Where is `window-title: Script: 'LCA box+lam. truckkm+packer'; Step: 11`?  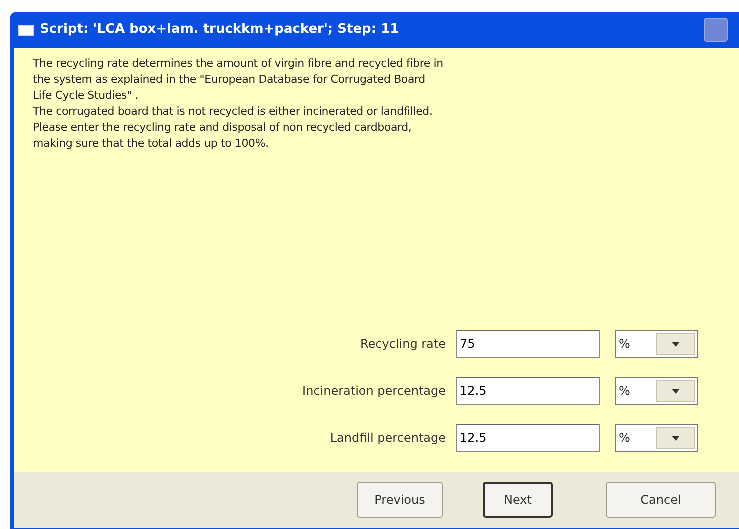
window-title: Script: 'LCA box+lam. truckkm+packer'; Step: 11 is located at coordinates (220, 30).